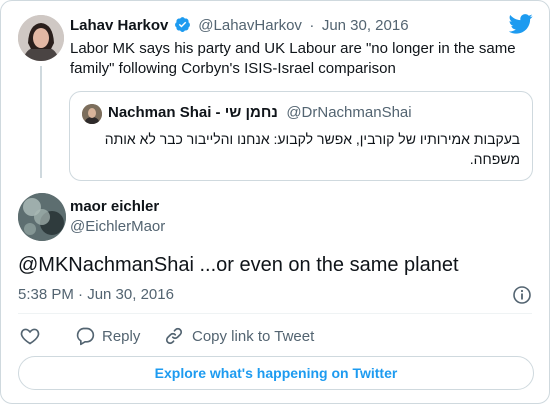 The width and height of the screenshot is (550, 404). I want to click on twitter-bird-icon, so click(521, 24).